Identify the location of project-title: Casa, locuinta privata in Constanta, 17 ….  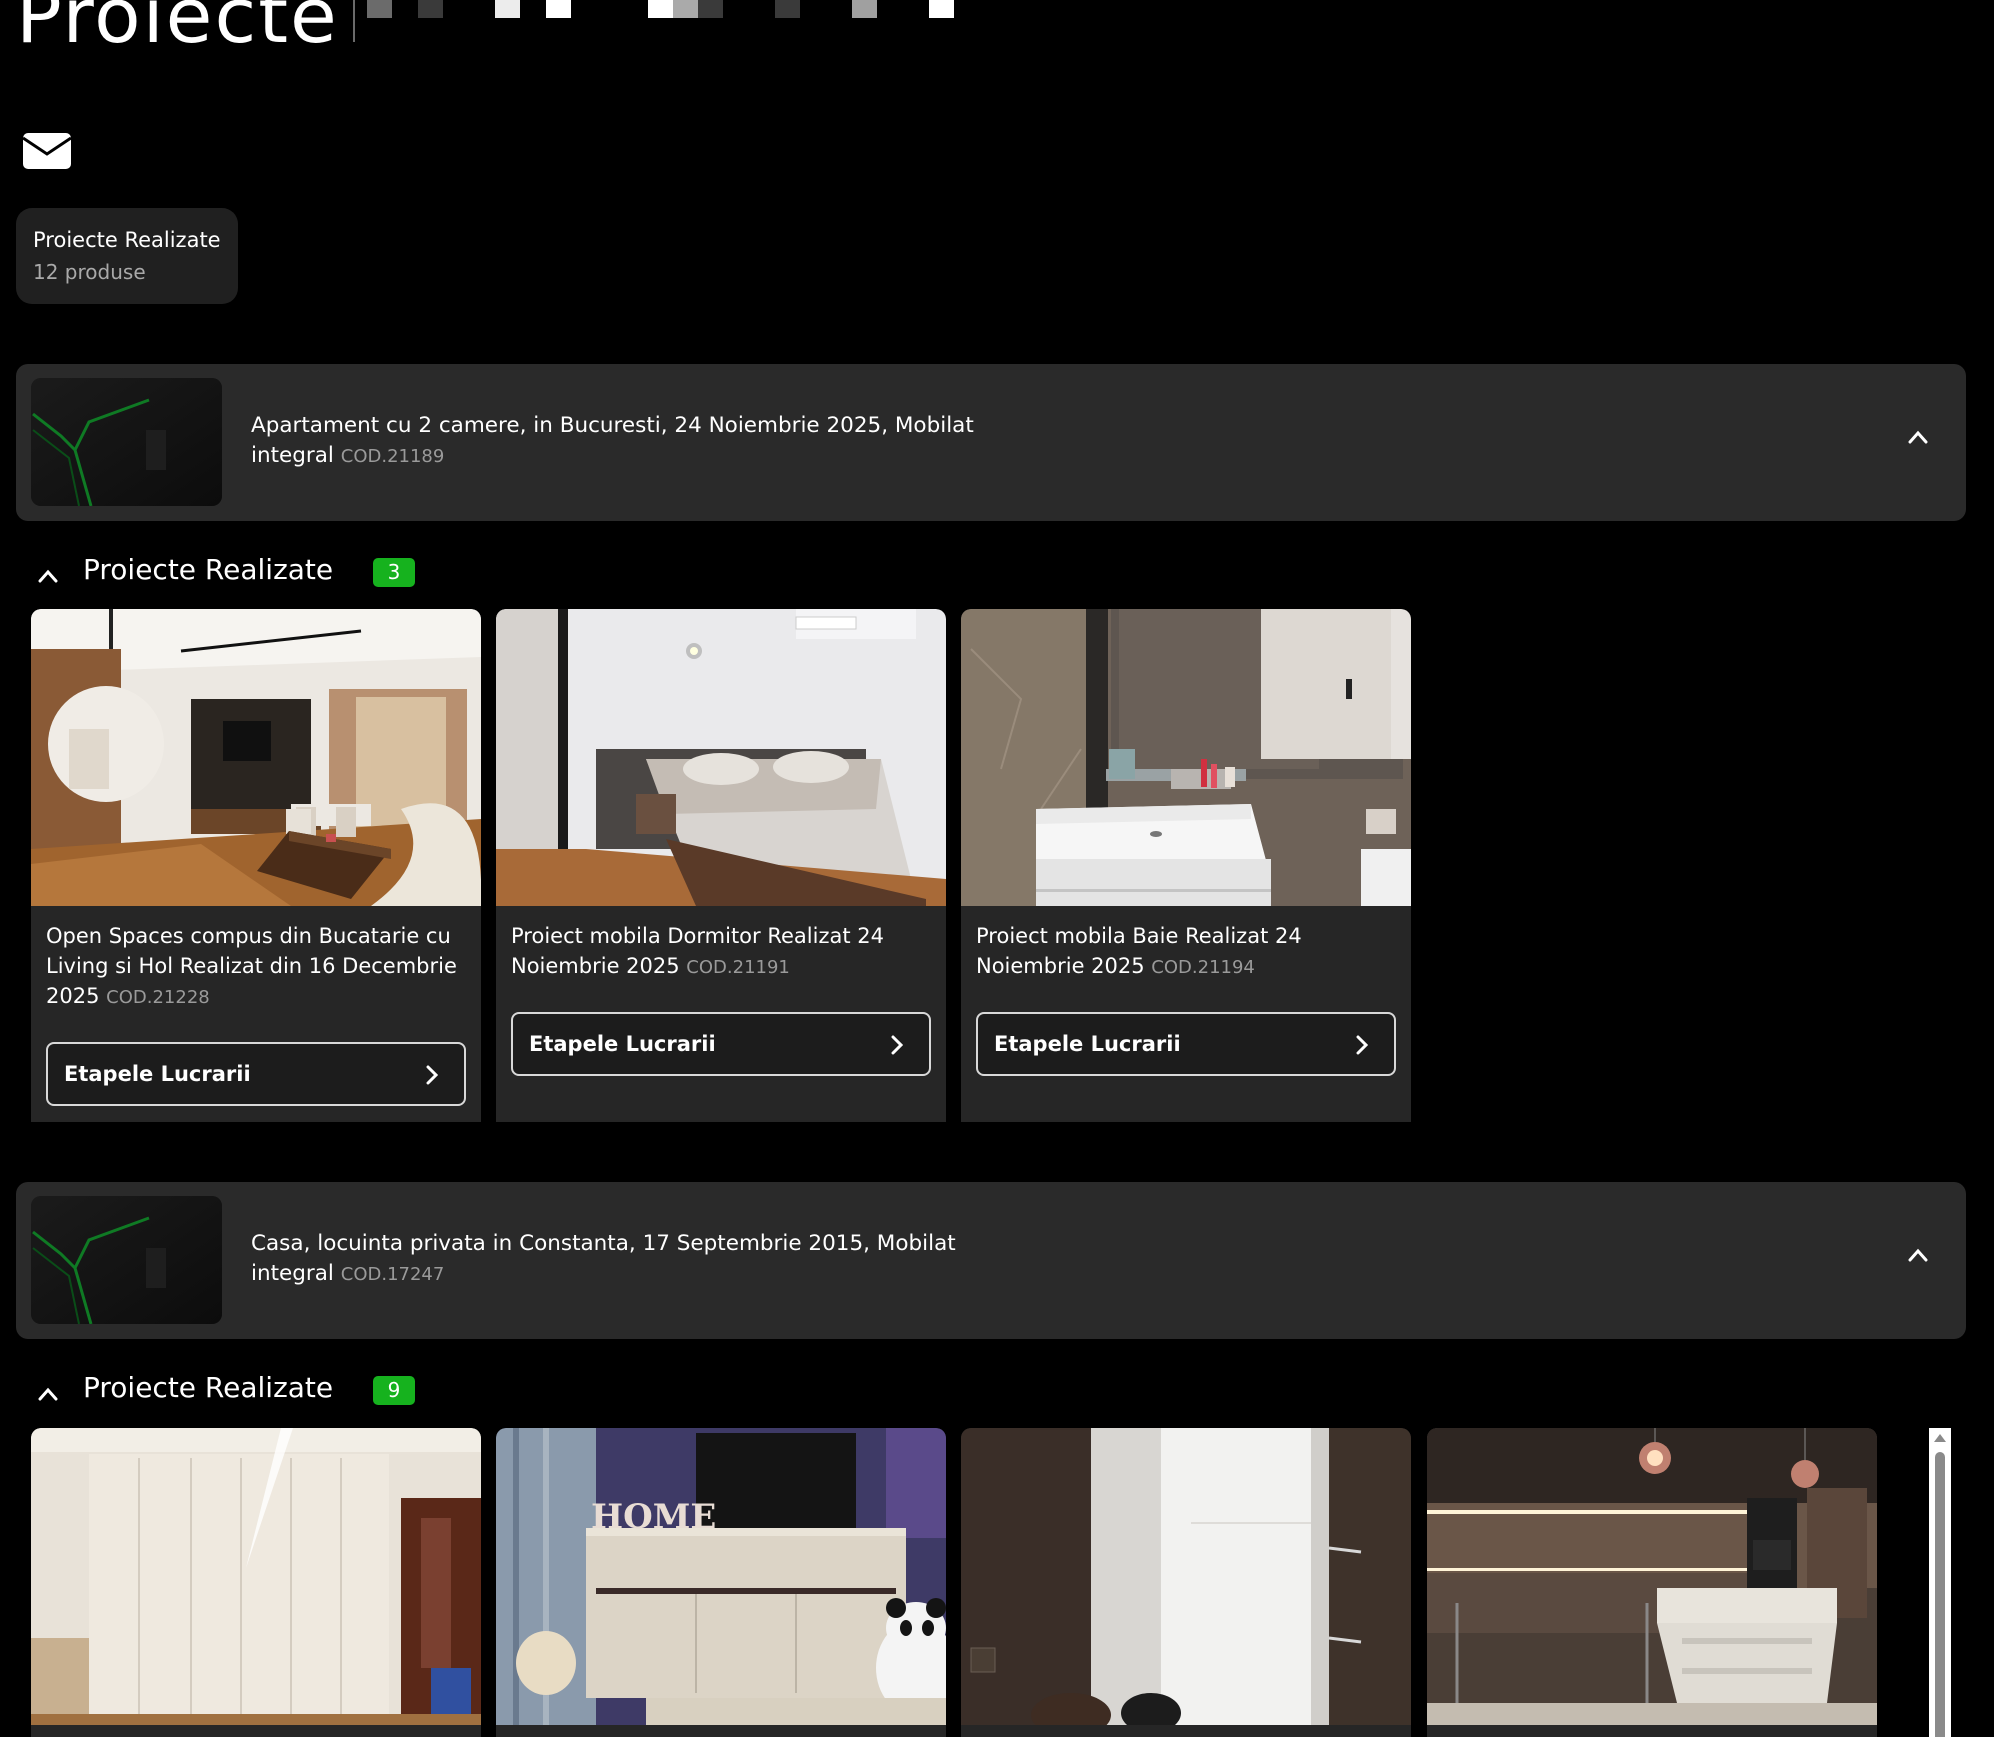
(603, 1258).